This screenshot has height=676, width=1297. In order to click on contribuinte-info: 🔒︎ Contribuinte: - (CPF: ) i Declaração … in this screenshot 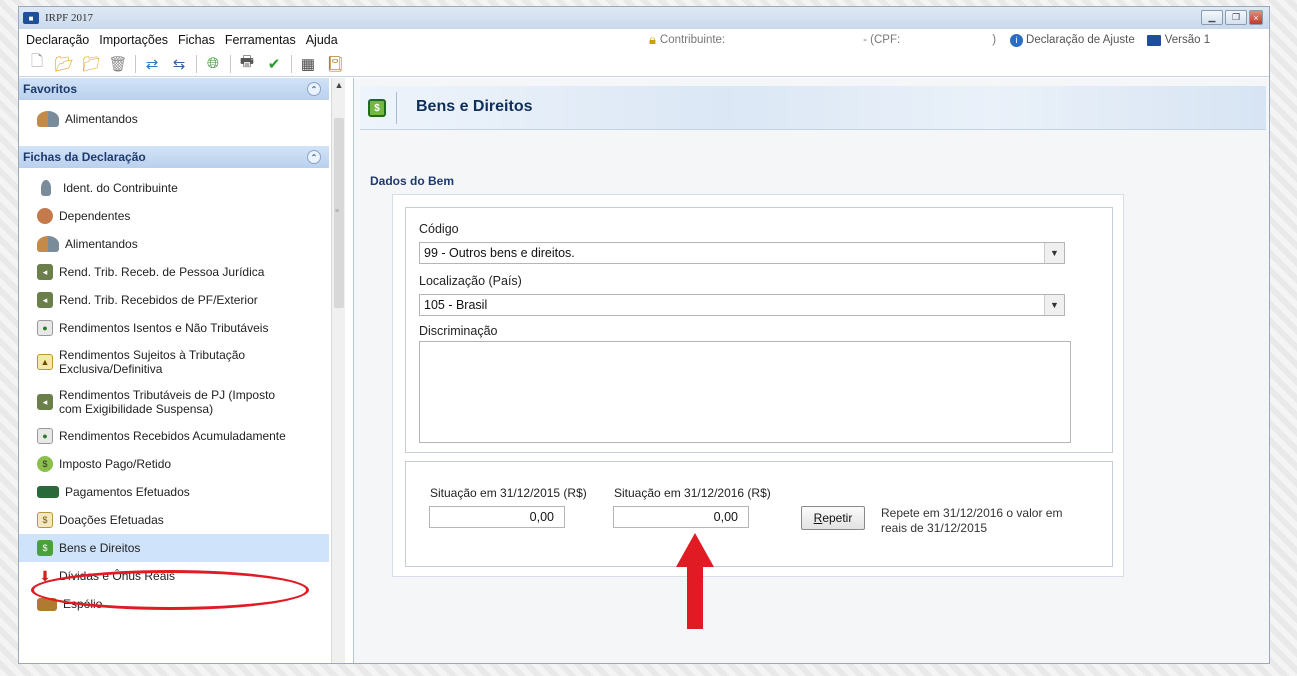, I will do `click(929, 40)`.